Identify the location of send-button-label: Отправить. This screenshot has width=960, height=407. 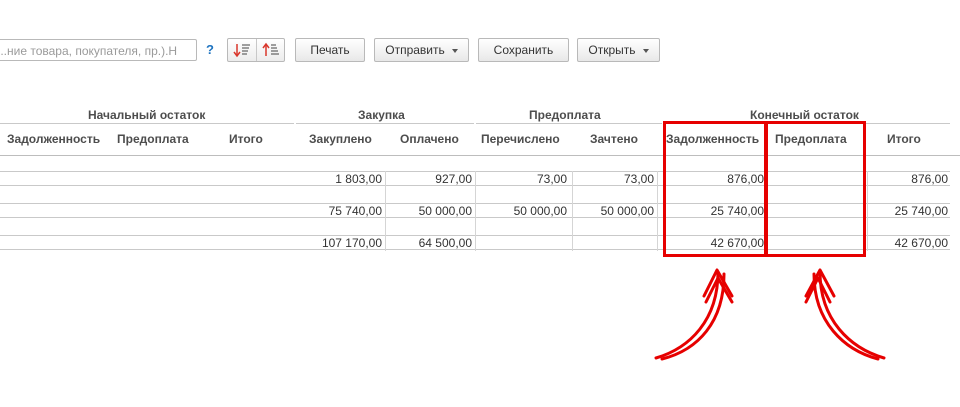
(415, 50).